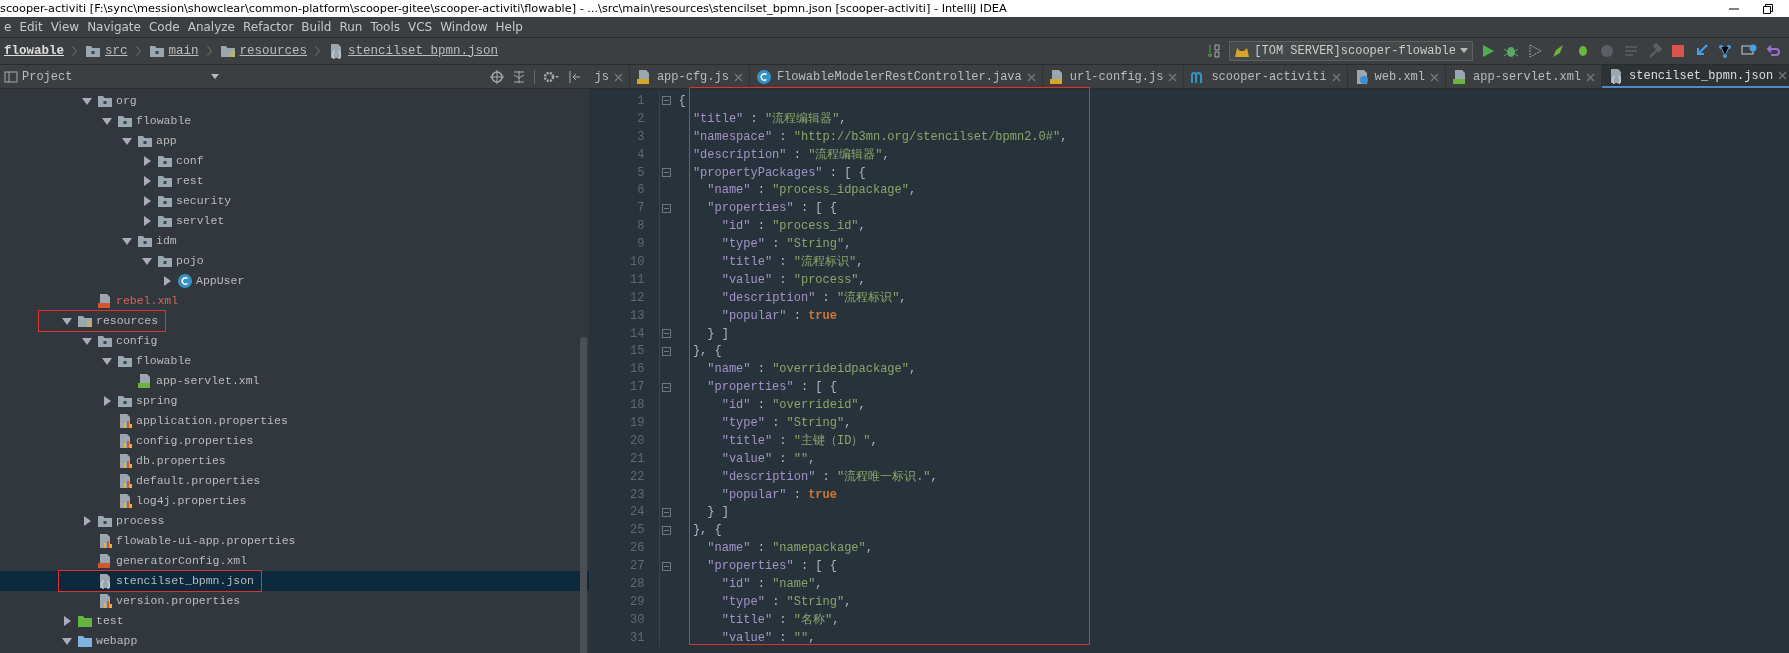 This screenshot has height=653, width=1789. Describe the element at coordinates (294, 201) in the screenshot. I see `tree-item: security` at that location.